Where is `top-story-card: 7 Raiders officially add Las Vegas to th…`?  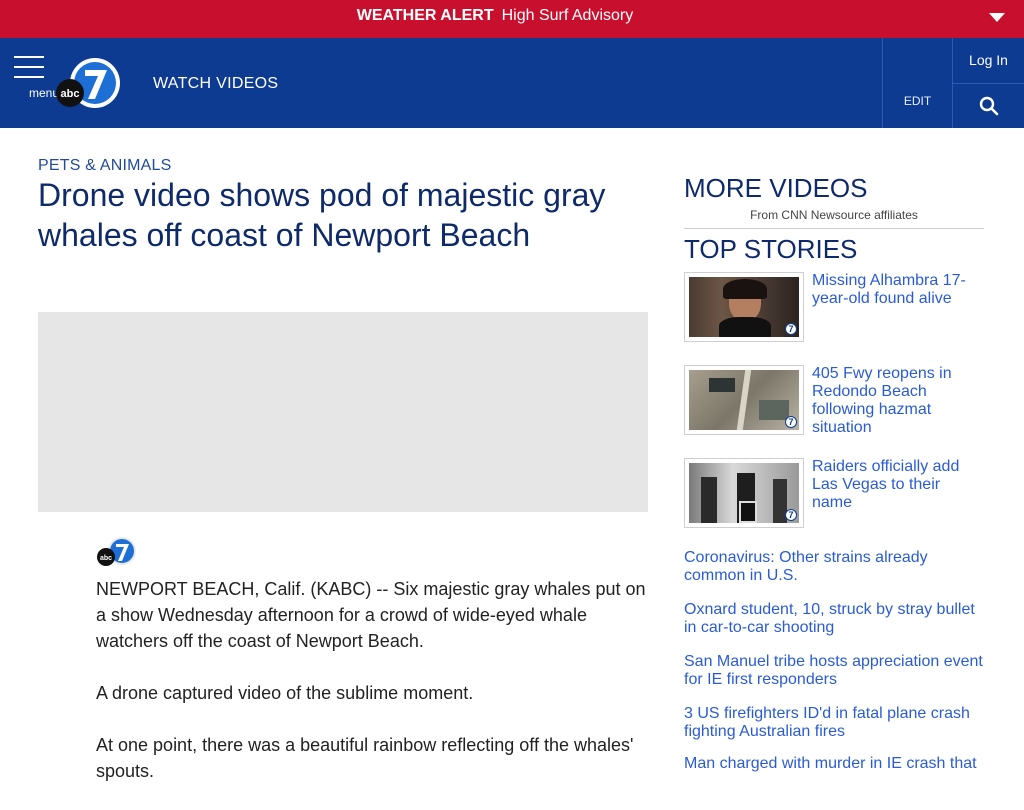 top-story-card: 7 Raiders officially add Las Vegas to th… is located at coordinates (834, 494).